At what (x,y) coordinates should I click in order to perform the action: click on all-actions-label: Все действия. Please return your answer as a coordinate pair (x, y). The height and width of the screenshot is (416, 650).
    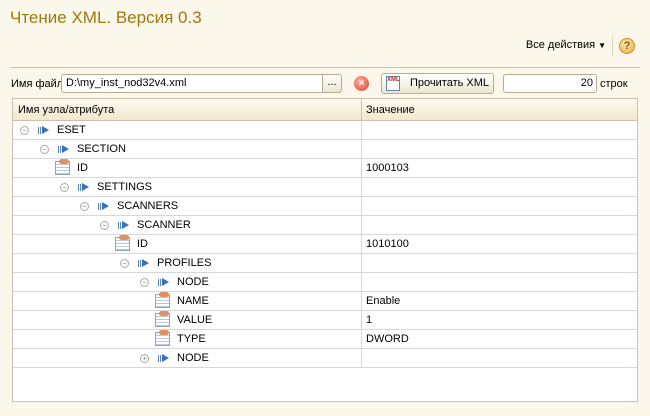
    Looking at the image, I should click on (560, 45).